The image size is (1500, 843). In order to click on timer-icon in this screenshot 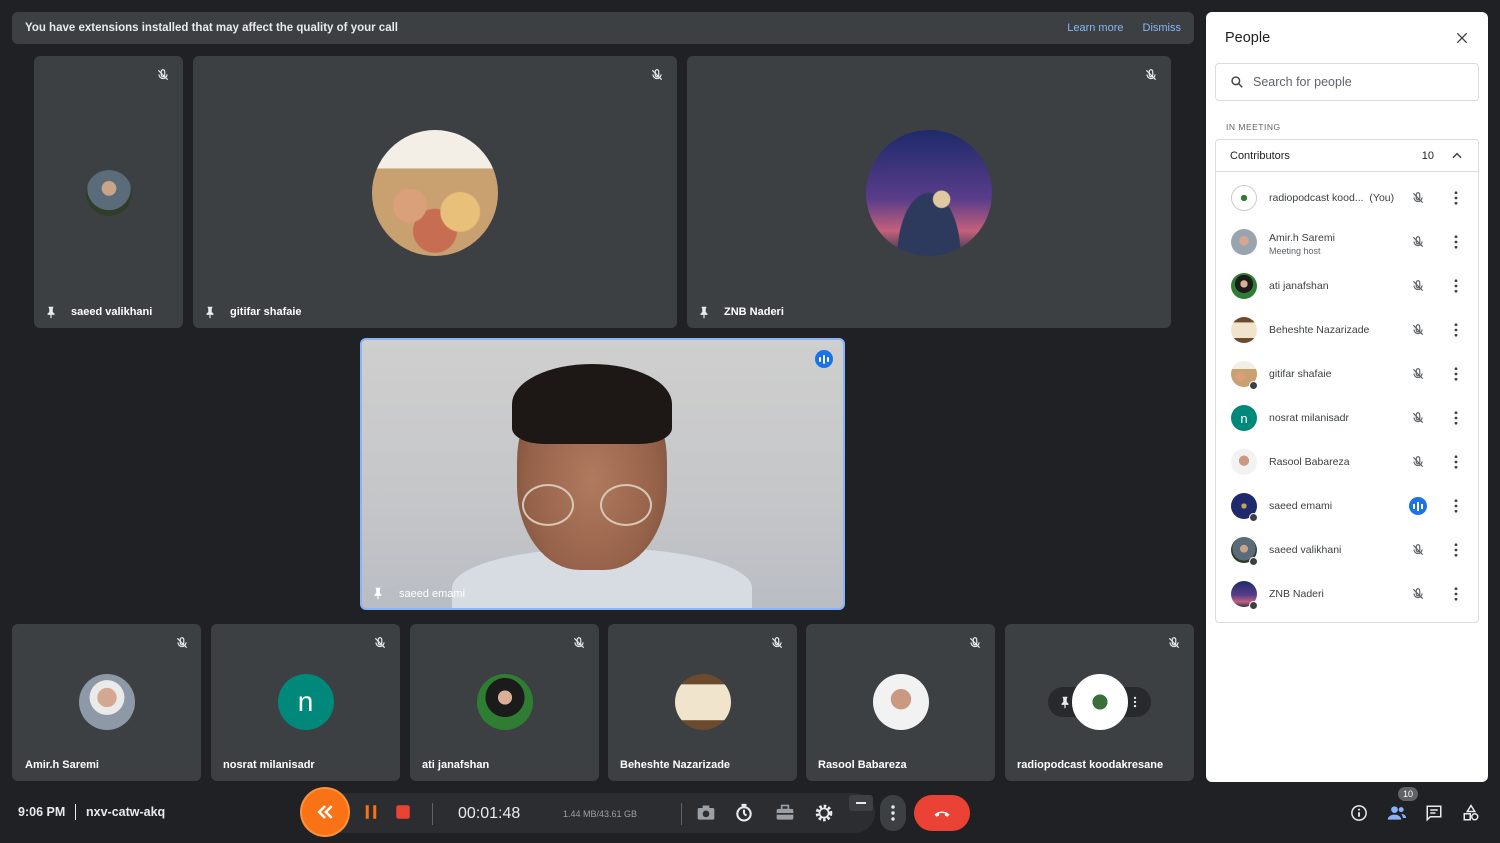, I will do `click(744, 813)`.